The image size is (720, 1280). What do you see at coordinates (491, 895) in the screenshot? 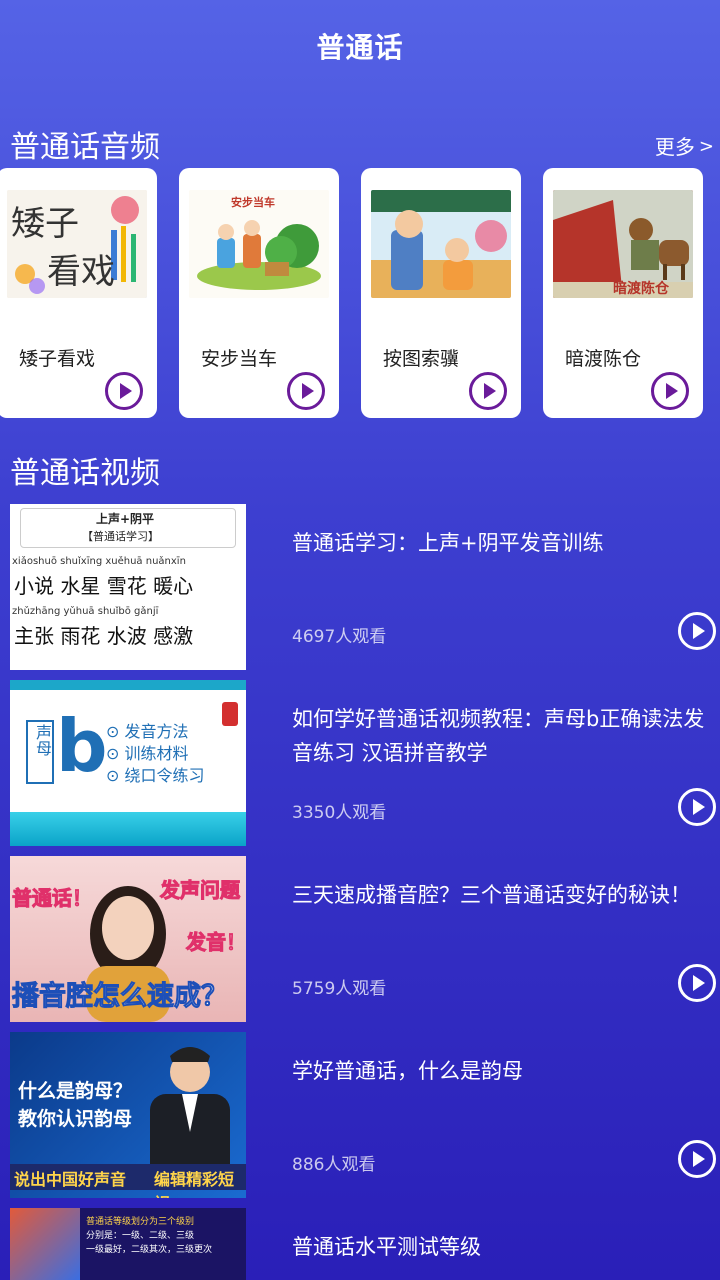
I see `video-title: 三天速成播音腔？三个普通话变好的秘诀！` at bounding box center [491, 895].